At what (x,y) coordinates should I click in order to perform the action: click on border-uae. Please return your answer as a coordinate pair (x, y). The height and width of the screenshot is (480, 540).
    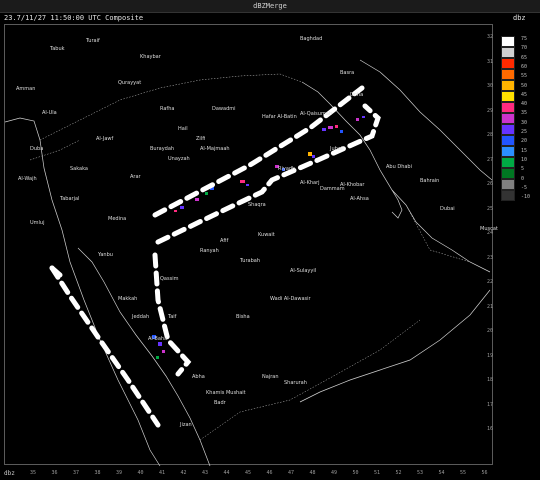
    Looking at the image, I should click on (438, 233).